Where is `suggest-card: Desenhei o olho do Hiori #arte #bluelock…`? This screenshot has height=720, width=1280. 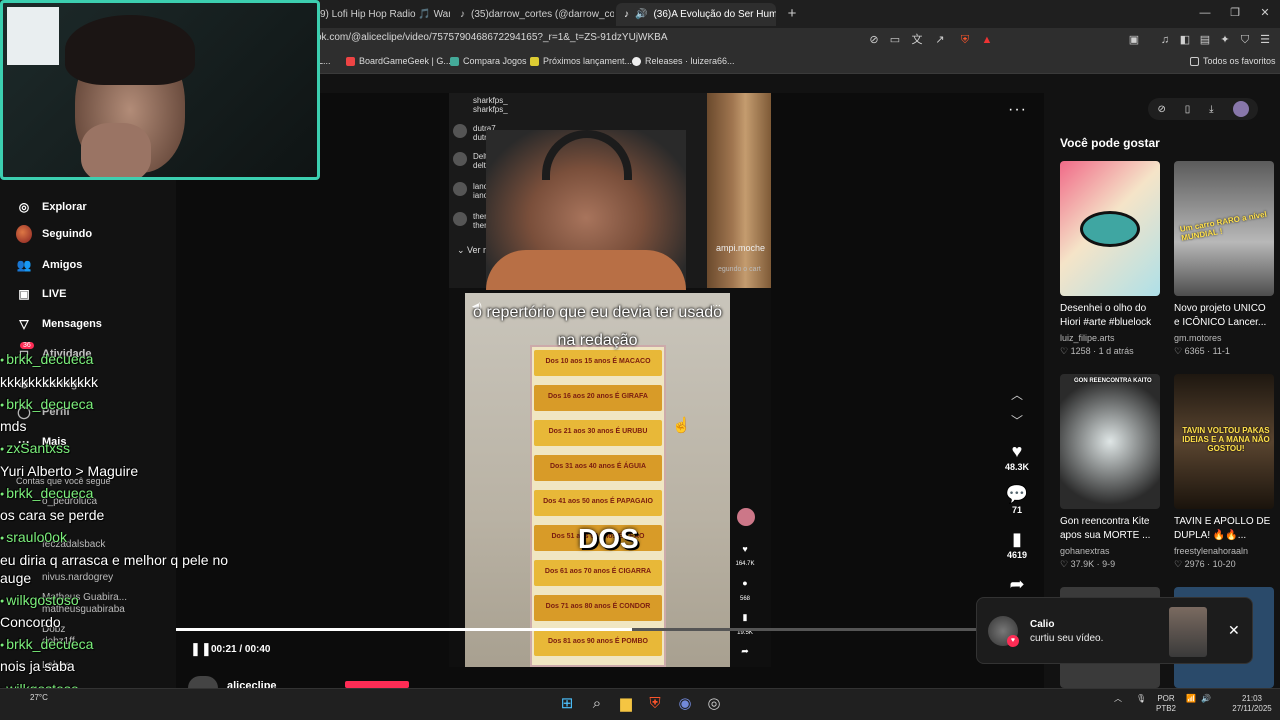 suggest-card: Desenhei o olho do Hiori #arte #bluelock… is located at coordinates (1110, 259).